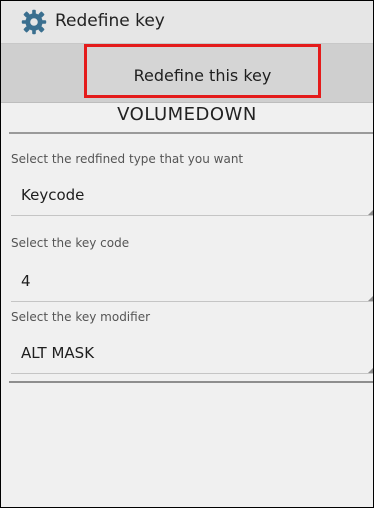 This screenshot has width=374, height=508. I want to click on key-modifier-value: ALT MASK, so click(58, 353).